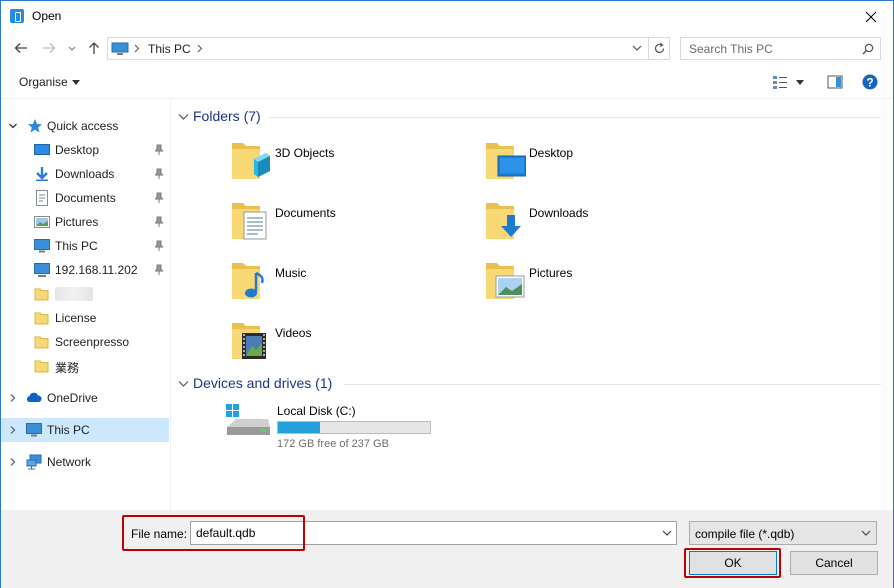 This screenshot has width=894, height=588. I want to click on nav-quick-access: Quick access, so click(85, 126).